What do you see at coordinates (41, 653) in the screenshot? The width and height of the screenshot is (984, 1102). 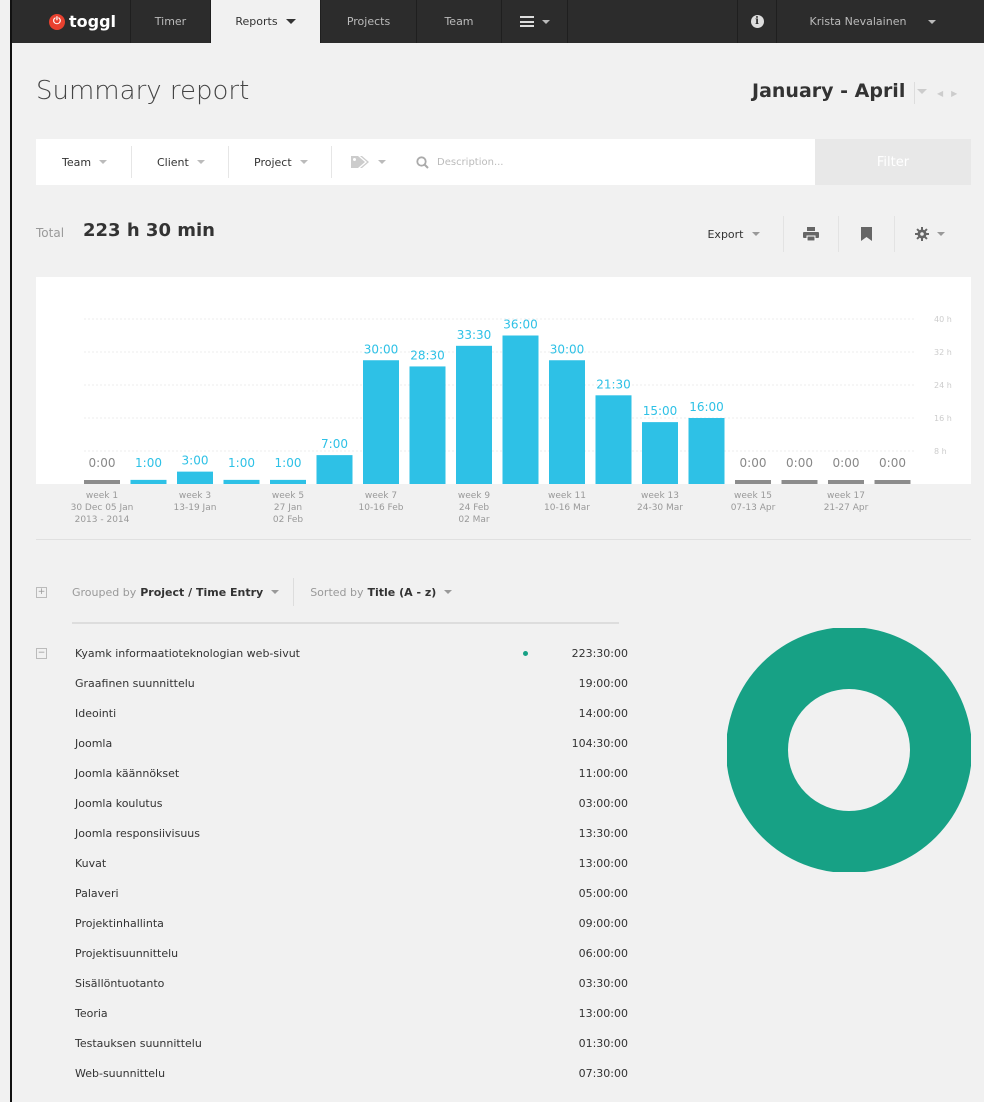 I see `collapse-icon: −` at bounding box center [41, 653].